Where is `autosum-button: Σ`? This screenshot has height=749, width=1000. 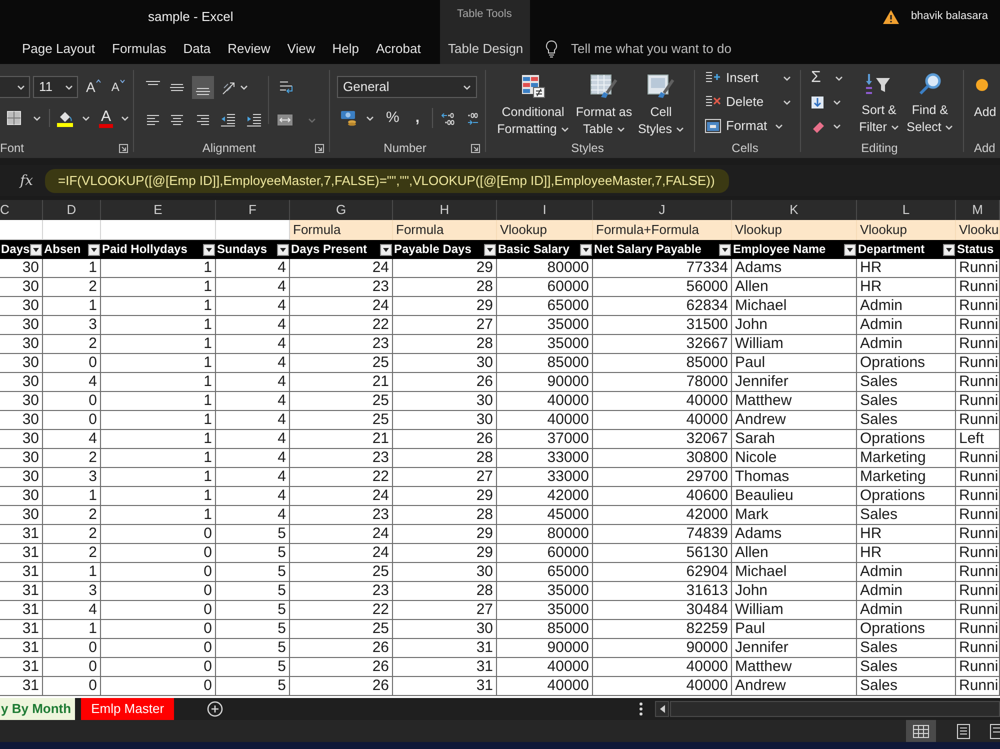 autosum-button: Σ is located at coordinates (832, 78).